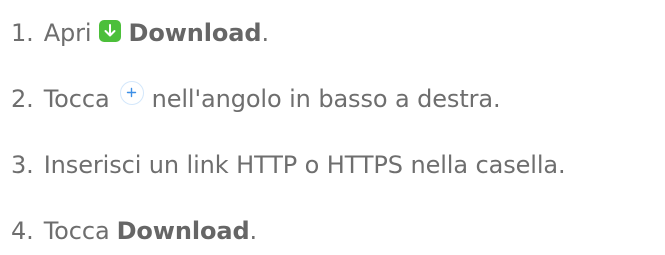 The width and height of the screenshot is (665, 255). I want to click on step-4: 4. Tocca Download ., so click(134, 231).